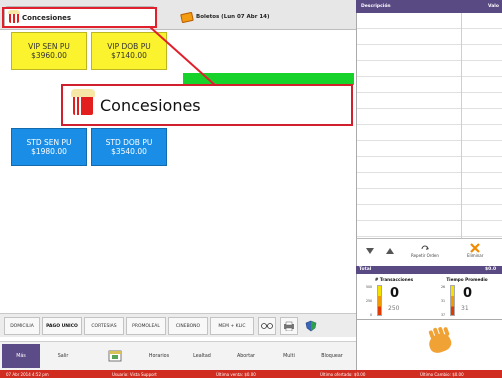  Describe the element at coordinates (465, 308) in the screenshot. I see `avg-time-sub: 31` at that location.